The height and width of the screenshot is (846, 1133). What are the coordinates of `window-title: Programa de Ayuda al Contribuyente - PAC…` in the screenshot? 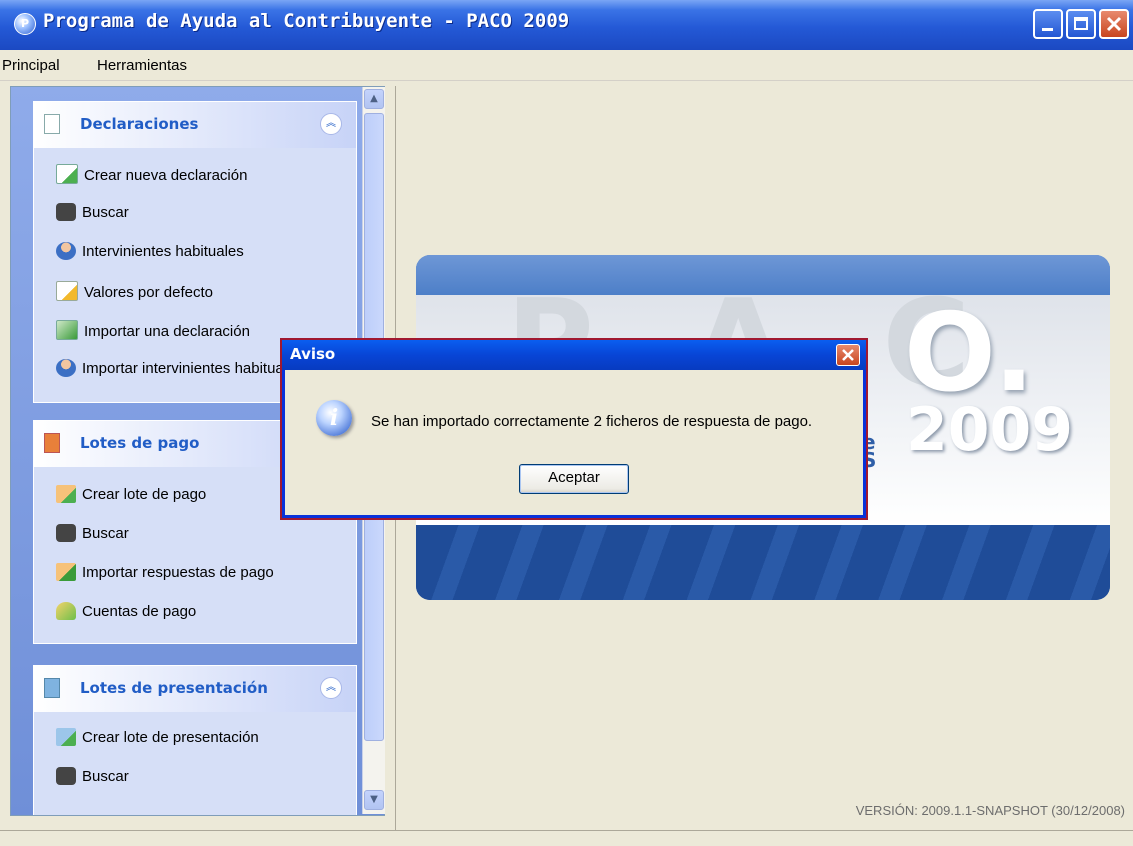 It's located at (306, 21).